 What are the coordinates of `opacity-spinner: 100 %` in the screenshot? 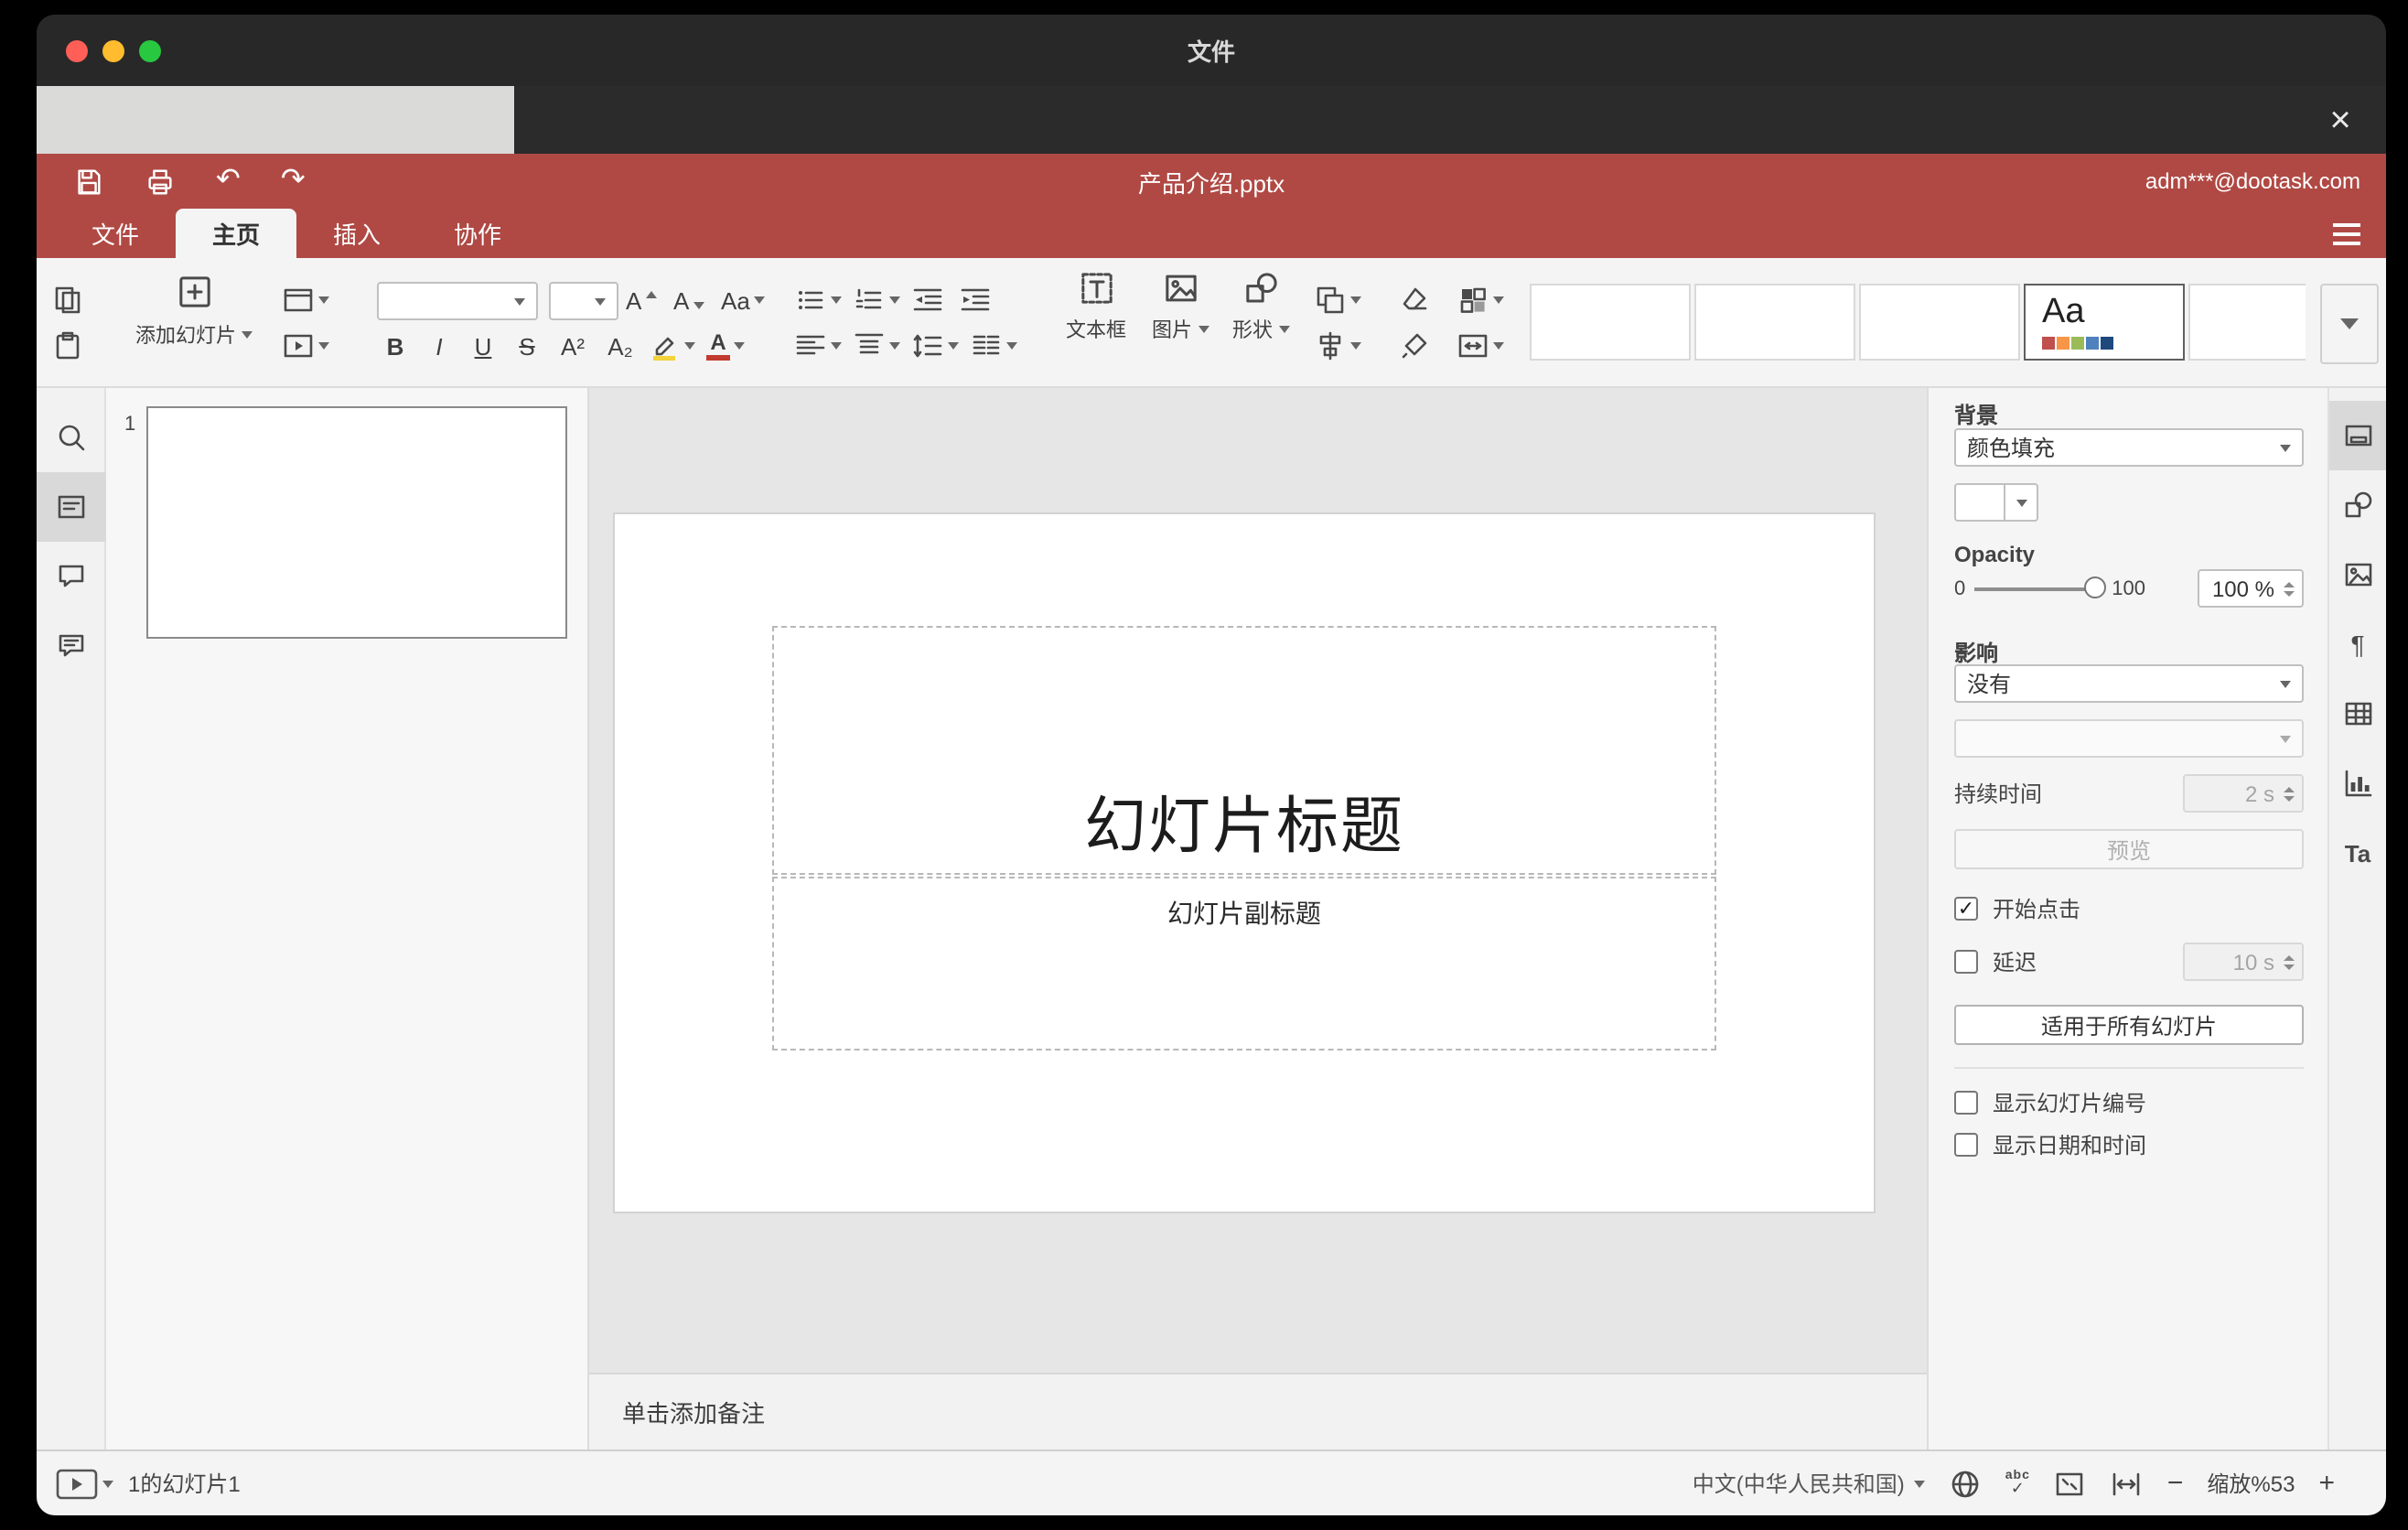 It's located at (2251, 588).